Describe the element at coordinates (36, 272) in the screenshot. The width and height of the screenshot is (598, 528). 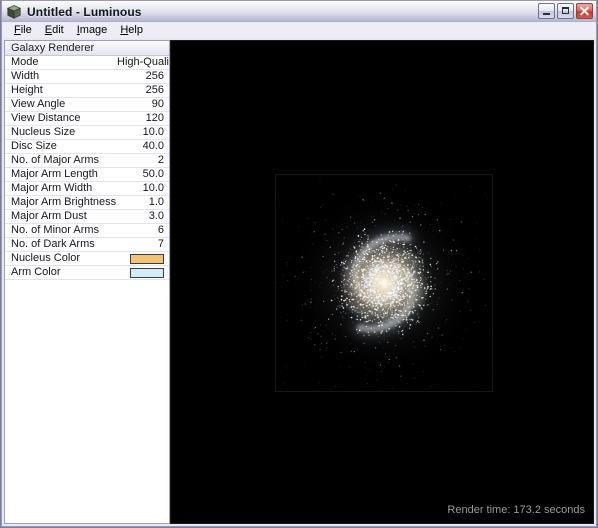
I see `property-name: Arm Color` at that location.